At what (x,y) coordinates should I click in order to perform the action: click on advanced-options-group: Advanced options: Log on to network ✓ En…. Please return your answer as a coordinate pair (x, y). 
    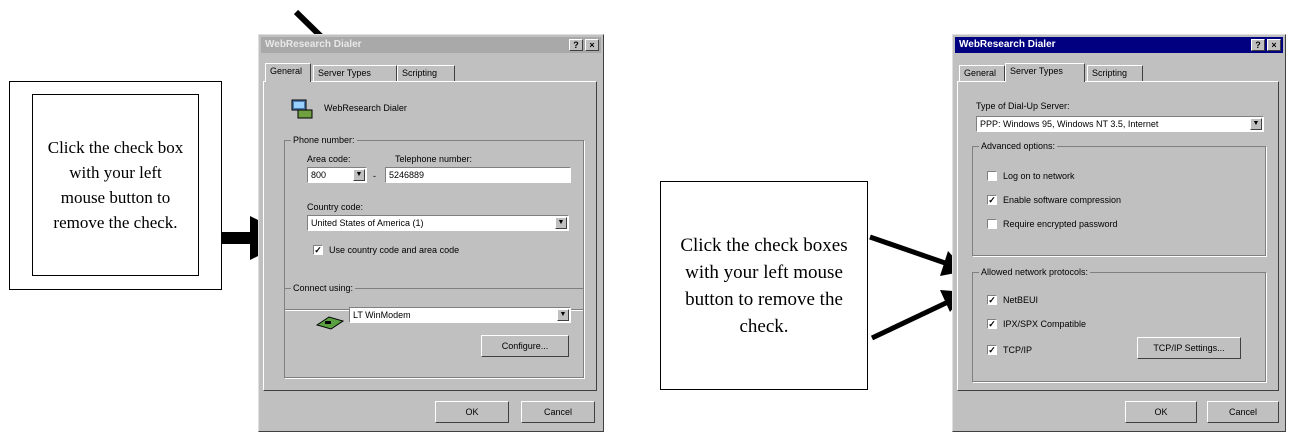
    Looking at the image, I should click on (1119, 198).